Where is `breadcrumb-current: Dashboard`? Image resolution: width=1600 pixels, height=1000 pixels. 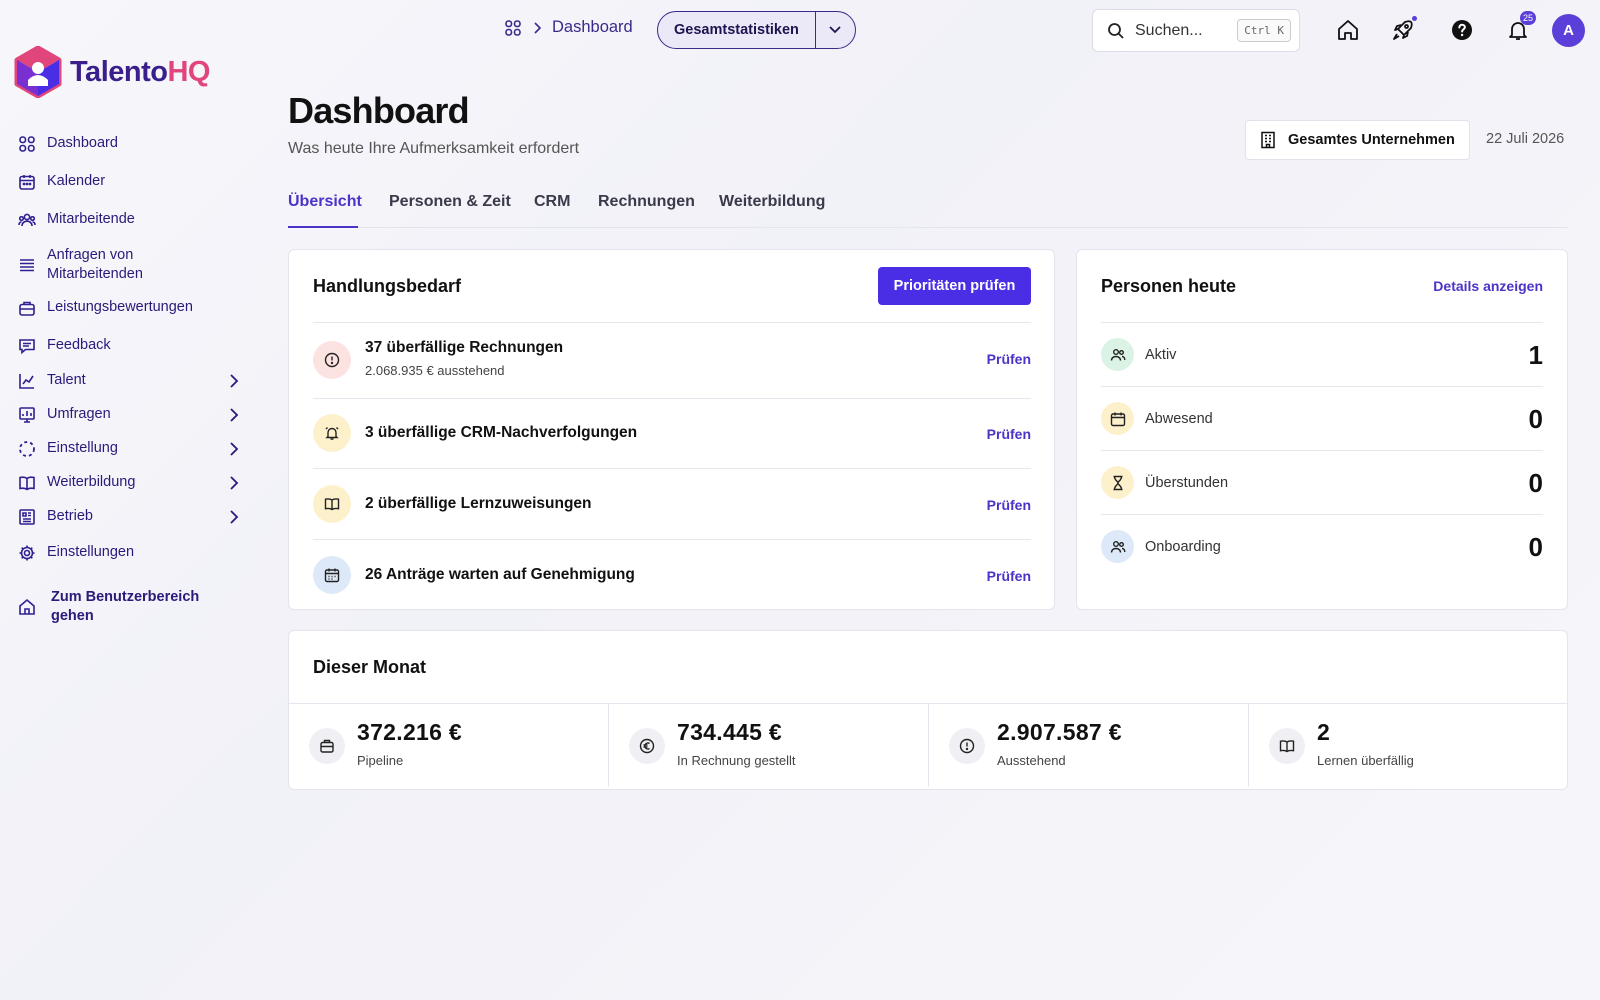
breadcrumb-current: Dashboard is located at coordinates (592, 27).